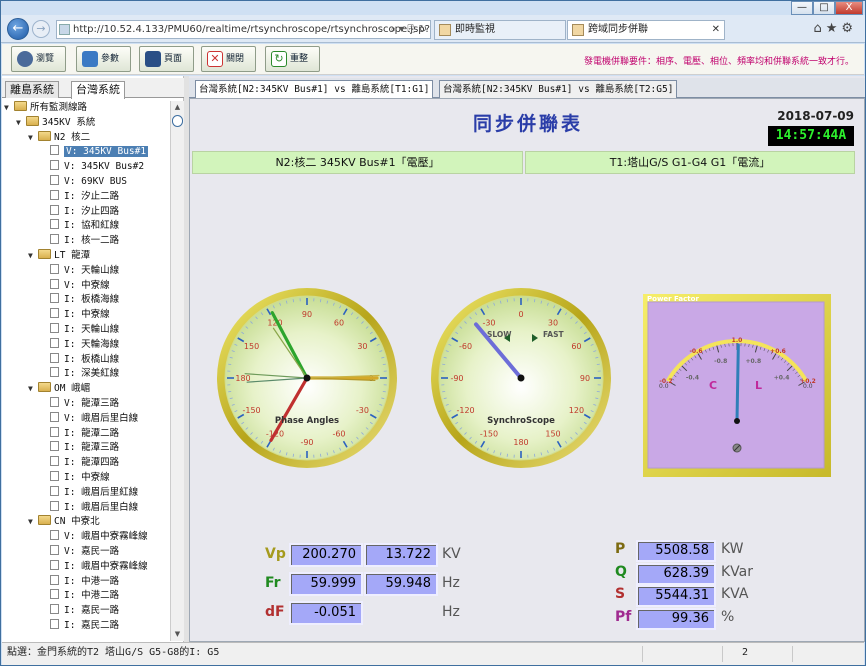 Image resolution: width=866 pixels, height=666 pixels. Describe the element at coordinates (802, 8) in the screenshot. I see `minimize-button: —` at that location.